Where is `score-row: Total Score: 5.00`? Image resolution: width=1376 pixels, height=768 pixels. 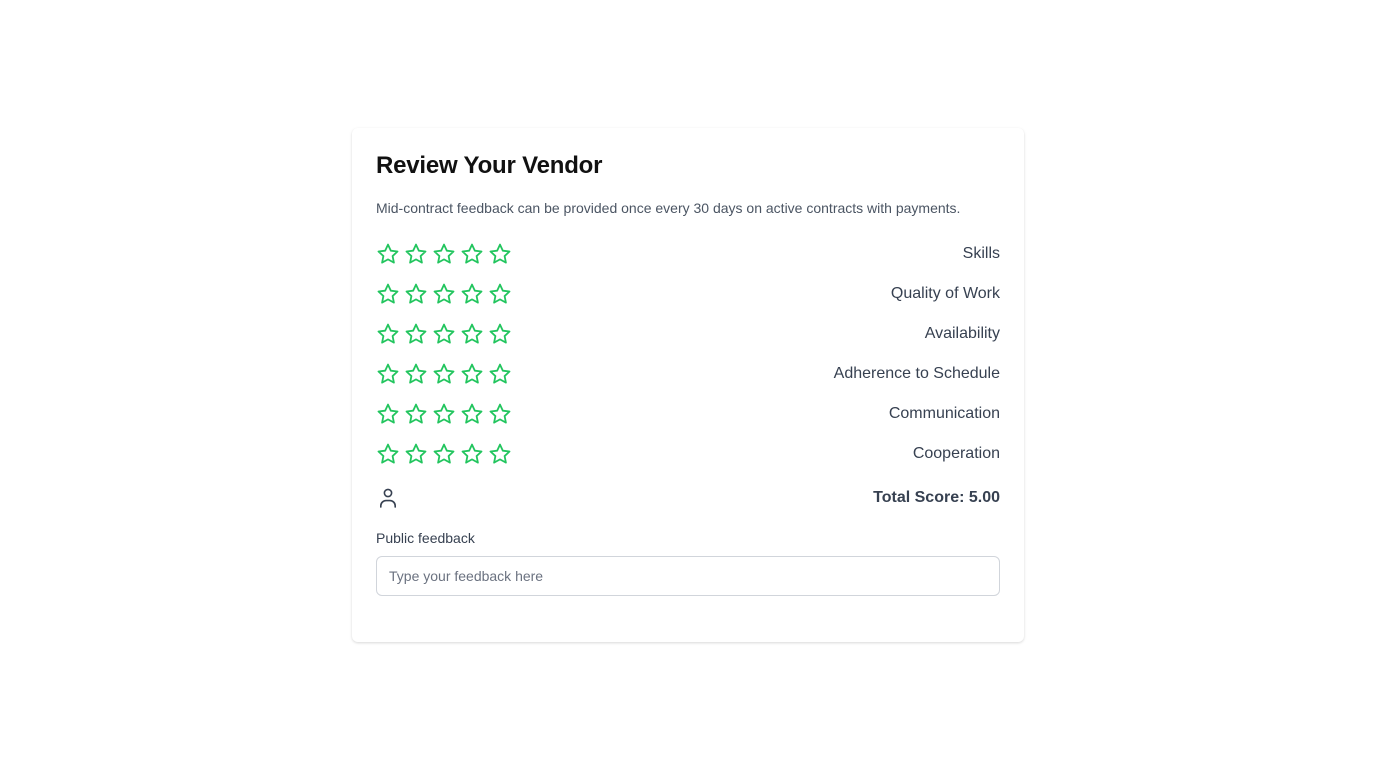
score-row: Total Score: 5.00 is located at coordinates (688, 498).